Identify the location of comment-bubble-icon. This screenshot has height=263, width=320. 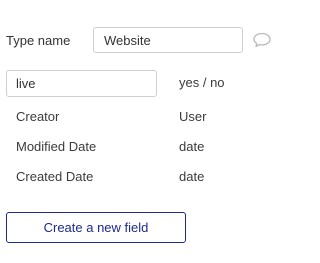
(262, 40).